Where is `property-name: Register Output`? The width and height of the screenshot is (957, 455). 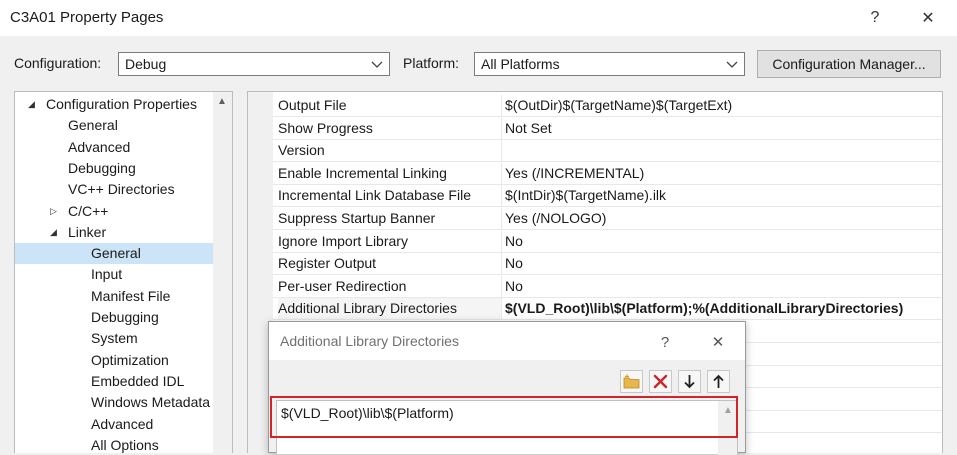
property-name: Register Output is located at coordinates (390, 264).